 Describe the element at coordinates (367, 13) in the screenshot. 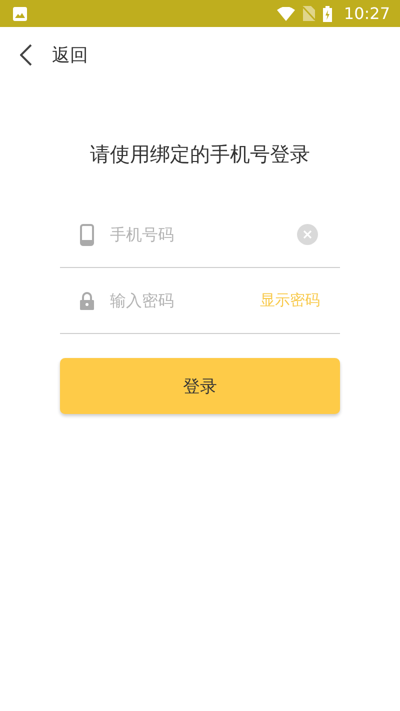

I see `clock-time: 10:27` at that location.